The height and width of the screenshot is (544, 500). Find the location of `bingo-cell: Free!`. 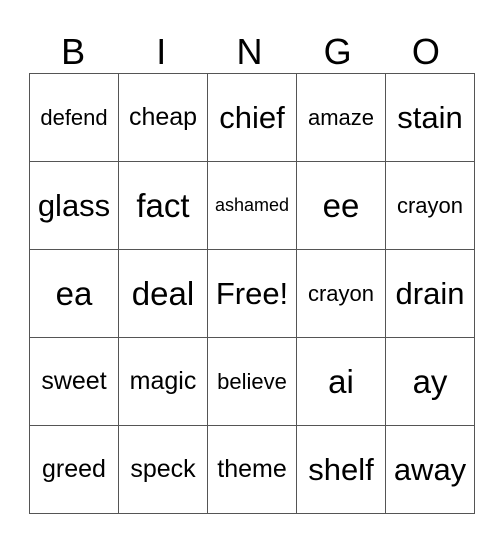

bingo-cell: Free! is located at coordinates (252, 293).